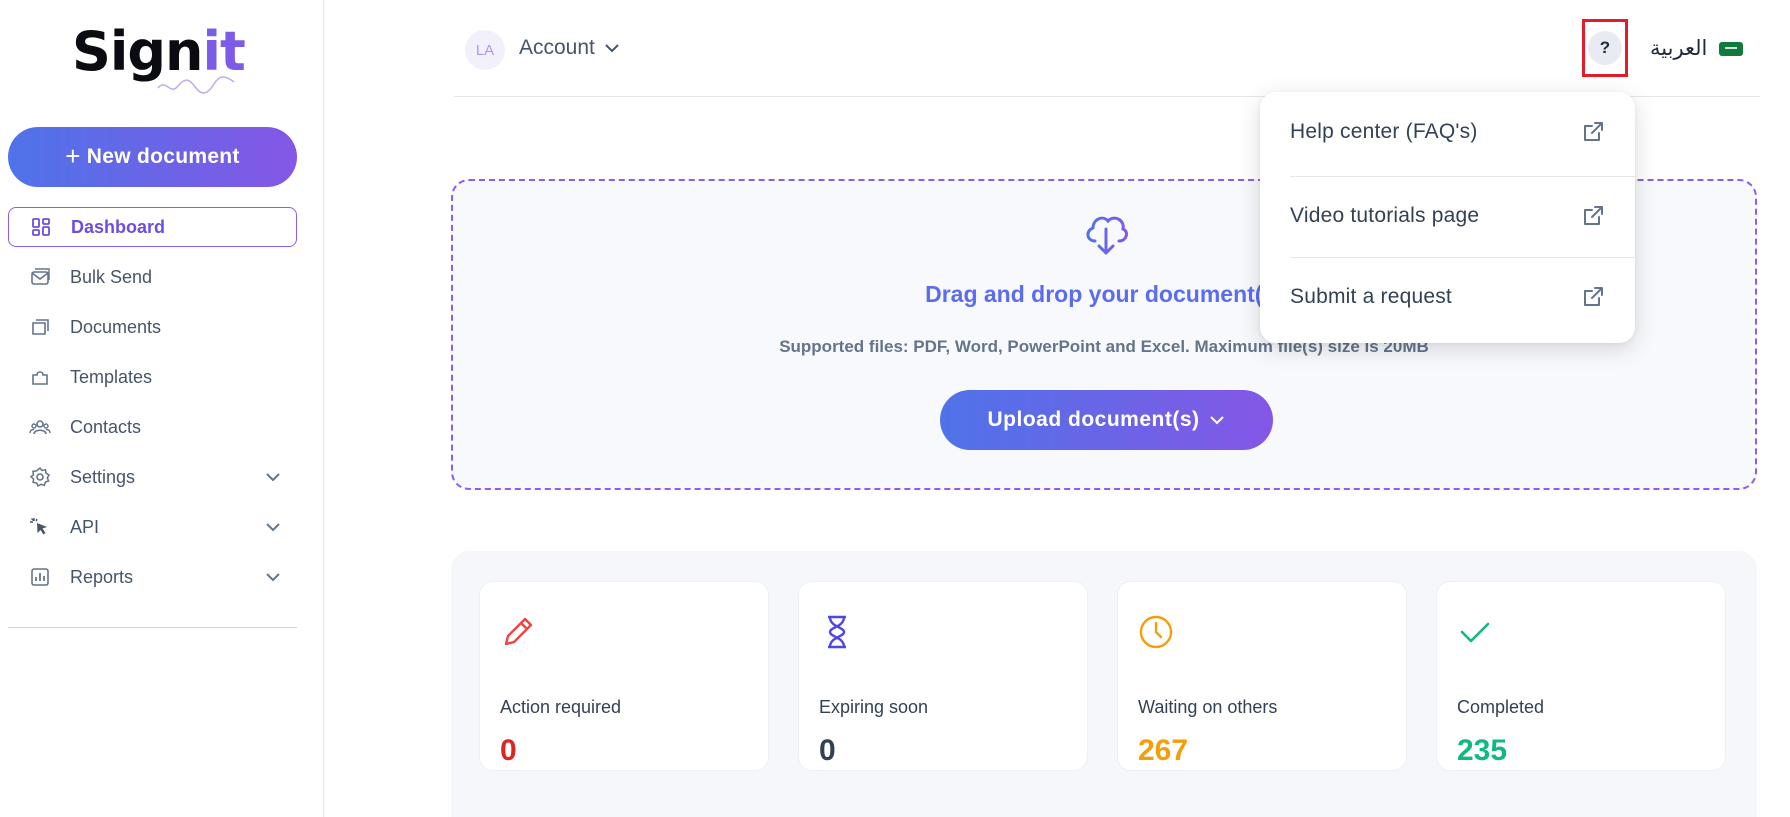 This screenshot has height=817, width=1790. What do you see at coordinates (1501, 707) in the screenshot?
I see `stat-label: Completed` at bounding box center [1501, 707].